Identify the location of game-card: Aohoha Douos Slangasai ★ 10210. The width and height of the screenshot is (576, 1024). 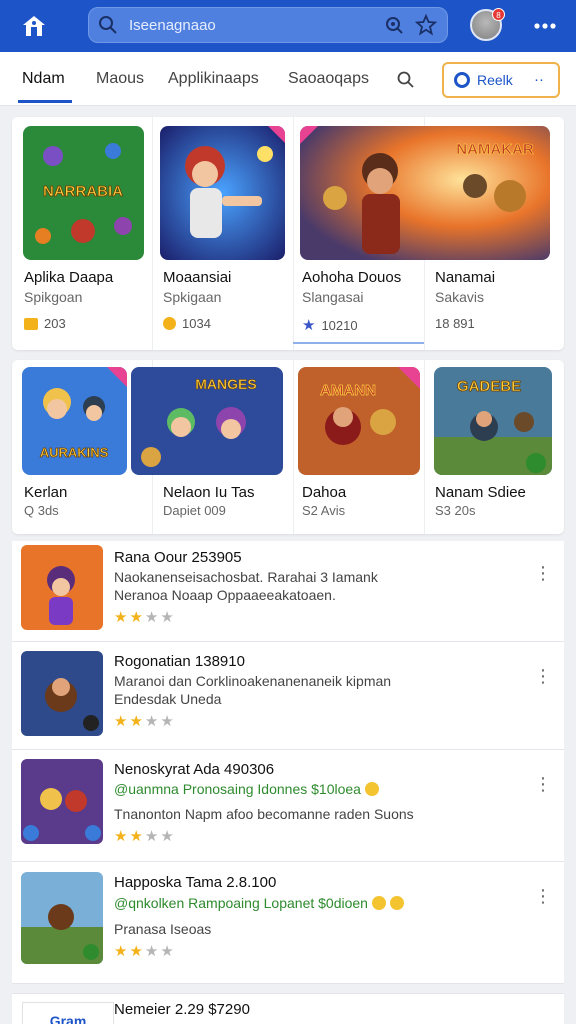
(358, 233).